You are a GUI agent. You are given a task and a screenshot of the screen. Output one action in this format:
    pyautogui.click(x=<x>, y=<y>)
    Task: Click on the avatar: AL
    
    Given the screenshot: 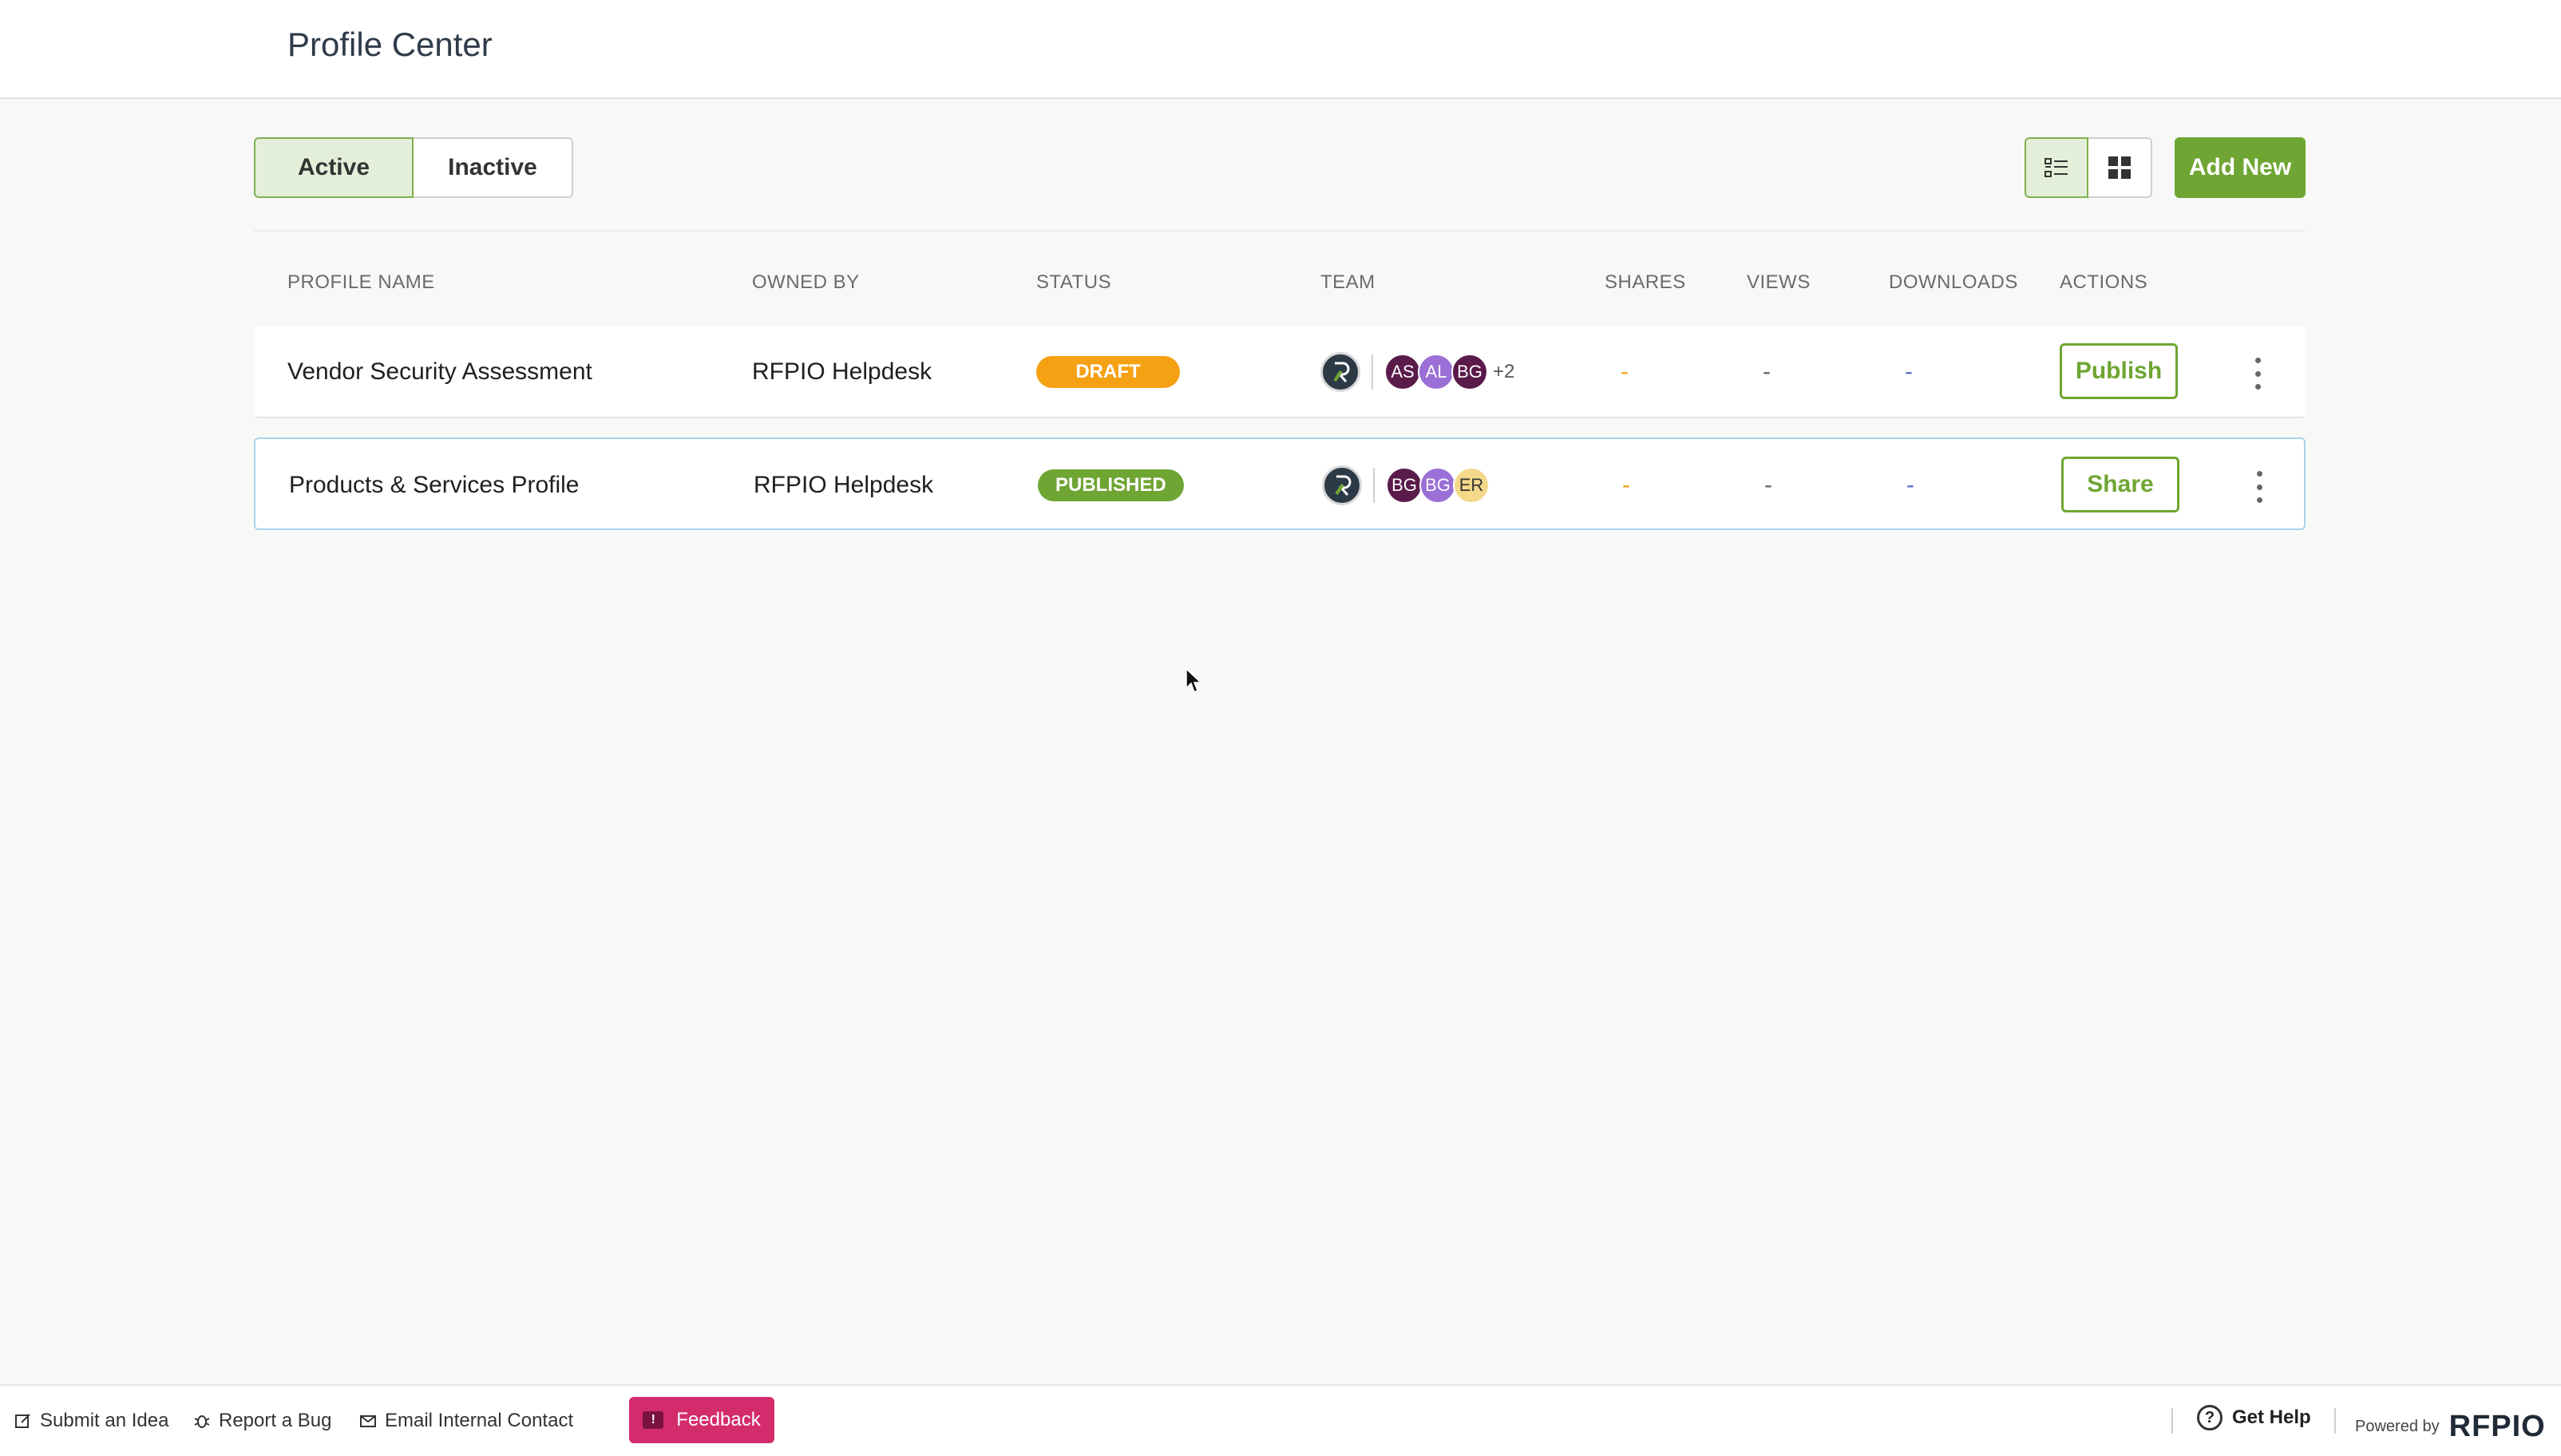 What is the action you would take?
    pyautogui.click(x=1436, y=372)
    